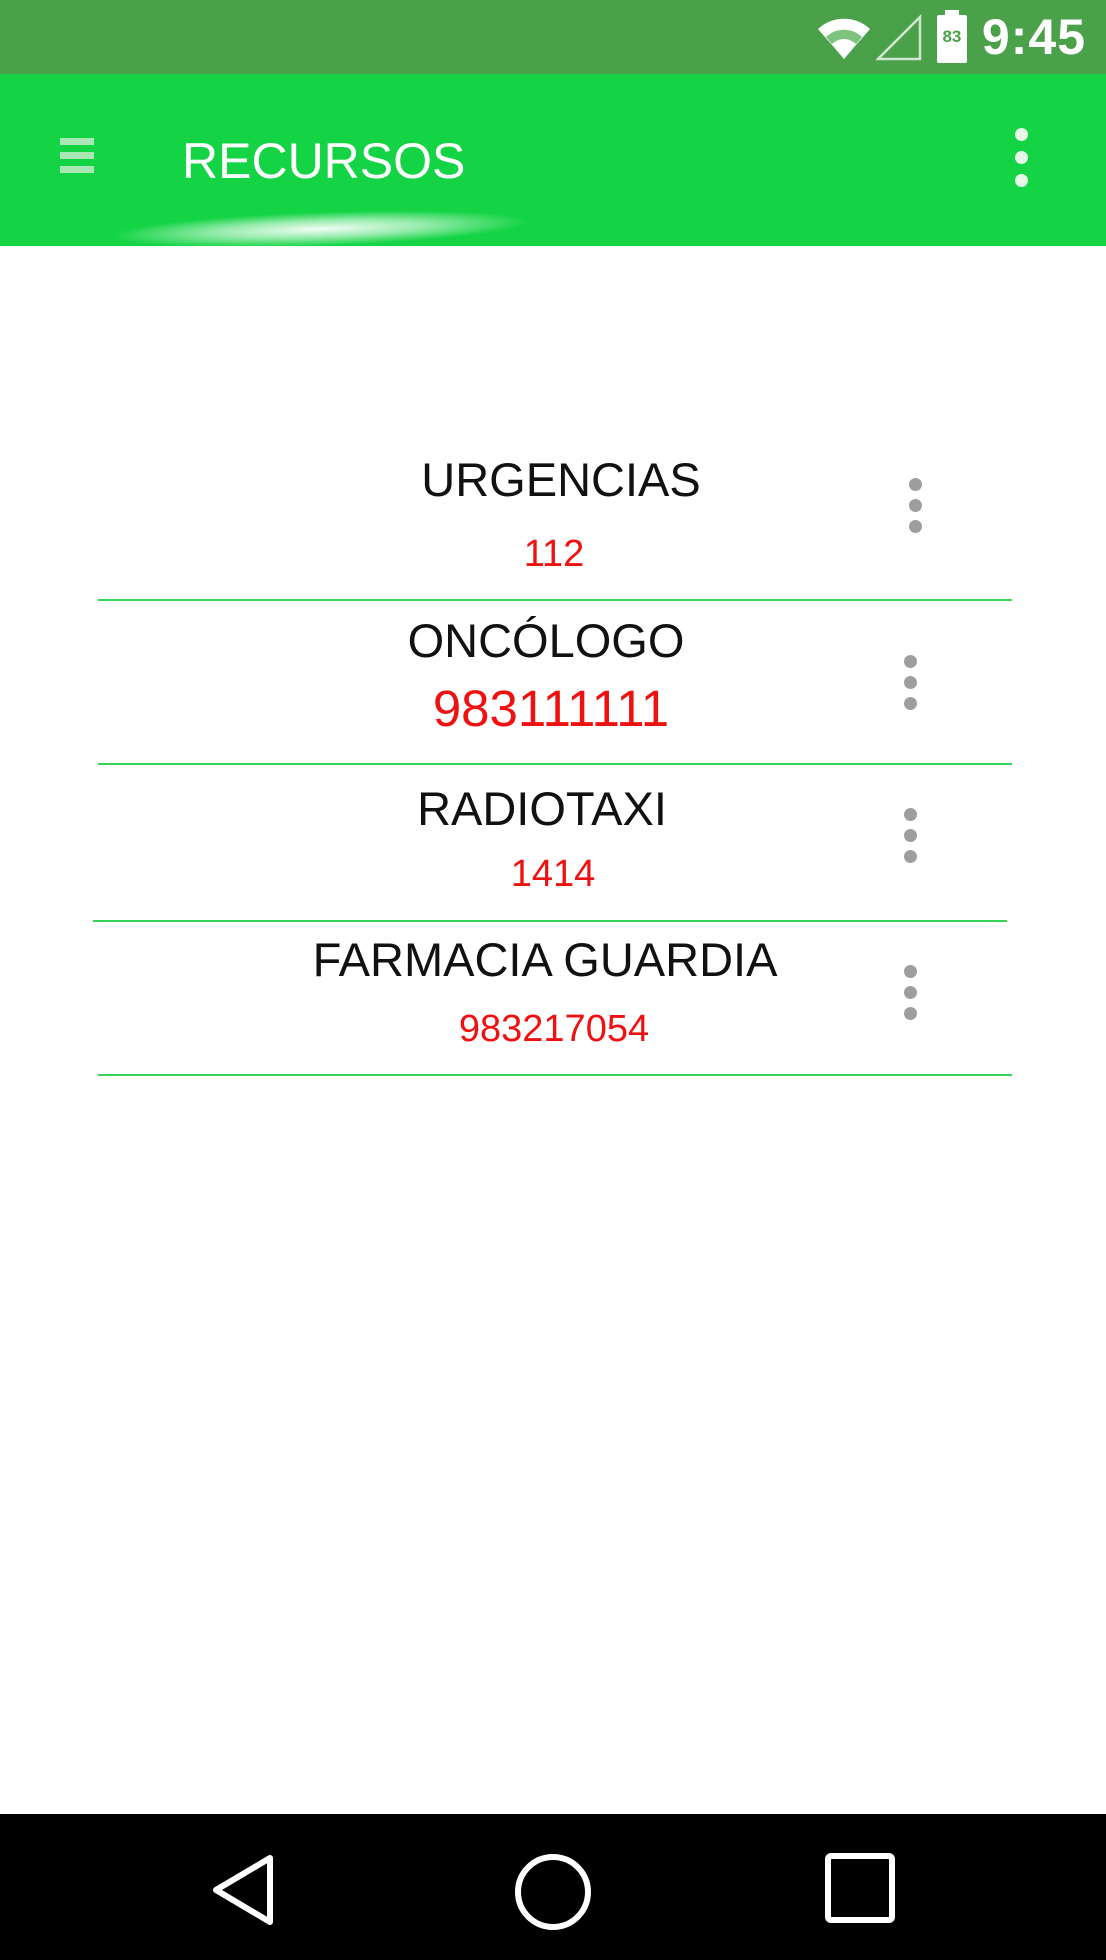 The height and width of the screenshot is (1960, 1106). Describe the element at coordinates (546, 640) in the screenshot. I see `resource-name: ONCÓLOGO` at that location.